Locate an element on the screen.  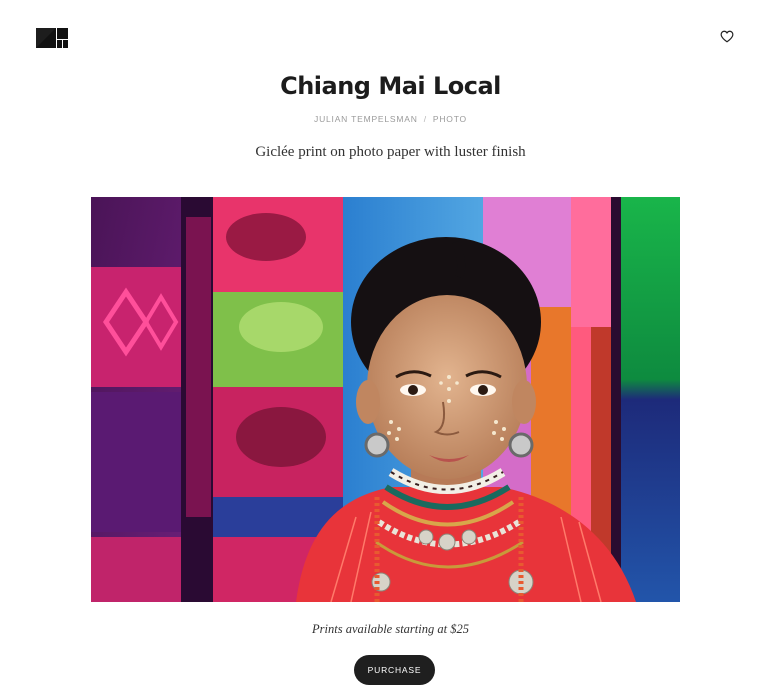
author-link: JULIAN TEMPELSMAN is located at coordinates (366, 119).